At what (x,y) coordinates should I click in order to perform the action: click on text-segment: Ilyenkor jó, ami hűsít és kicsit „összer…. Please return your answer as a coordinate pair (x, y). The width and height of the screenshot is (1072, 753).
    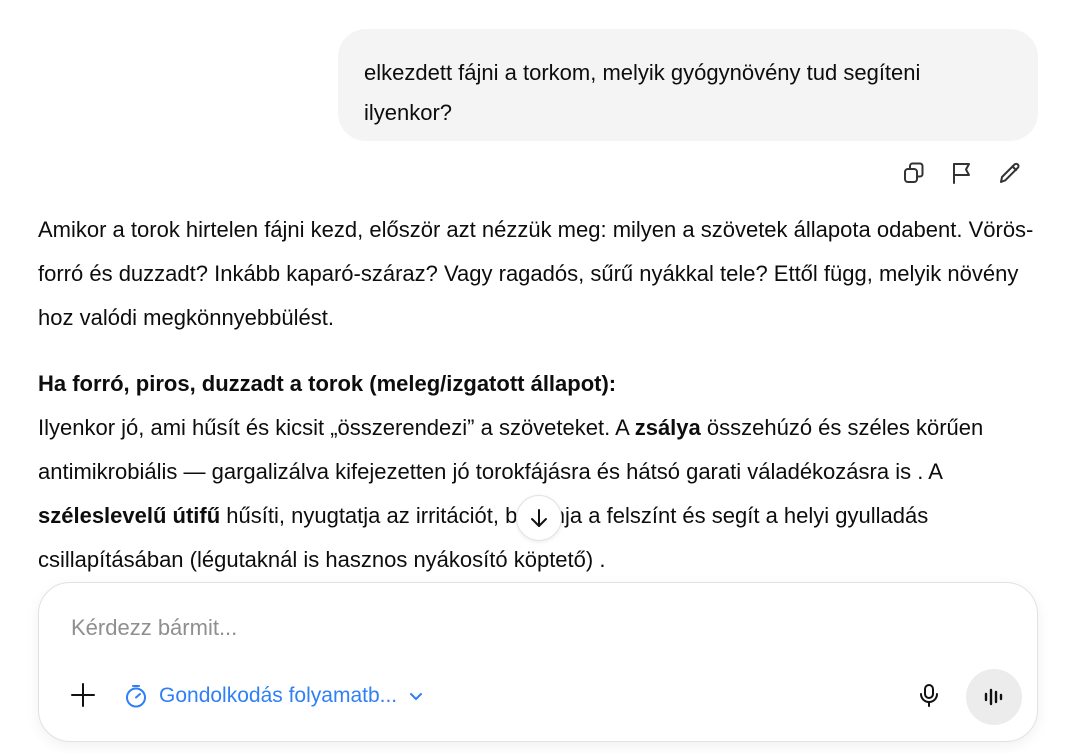
    Looking at the image, I should click on (336, 427).